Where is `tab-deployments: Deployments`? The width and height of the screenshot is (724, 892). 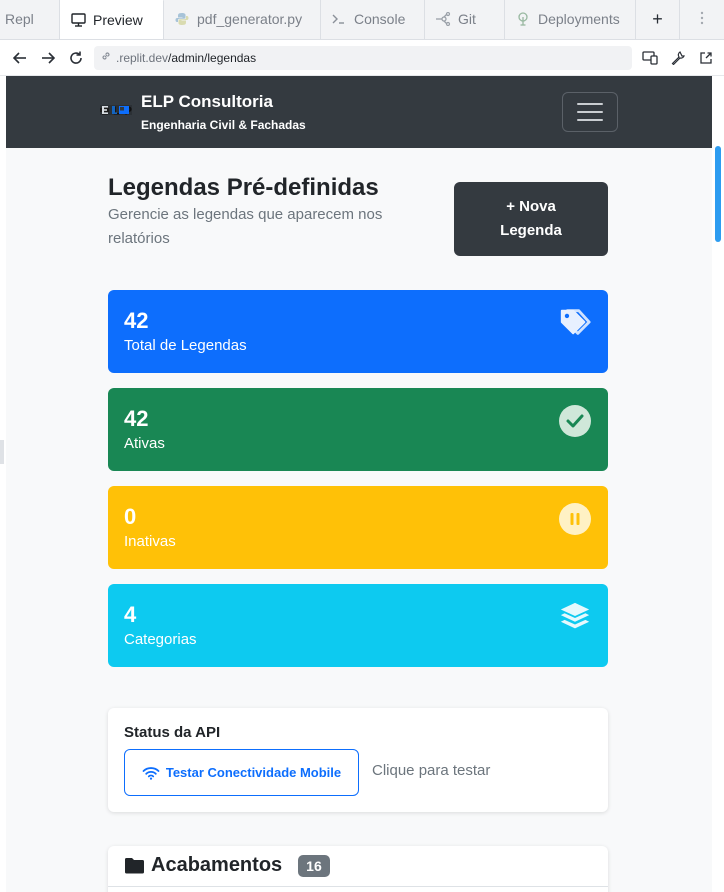
tab-deployments: Deployments is located at coordinates (570, 19).